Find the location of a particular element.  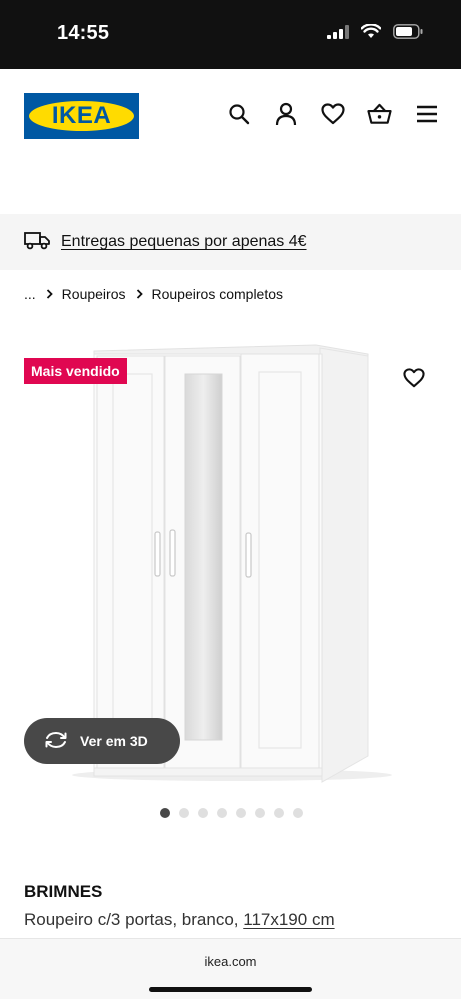

user-icon is located at coordinates (285, 113).